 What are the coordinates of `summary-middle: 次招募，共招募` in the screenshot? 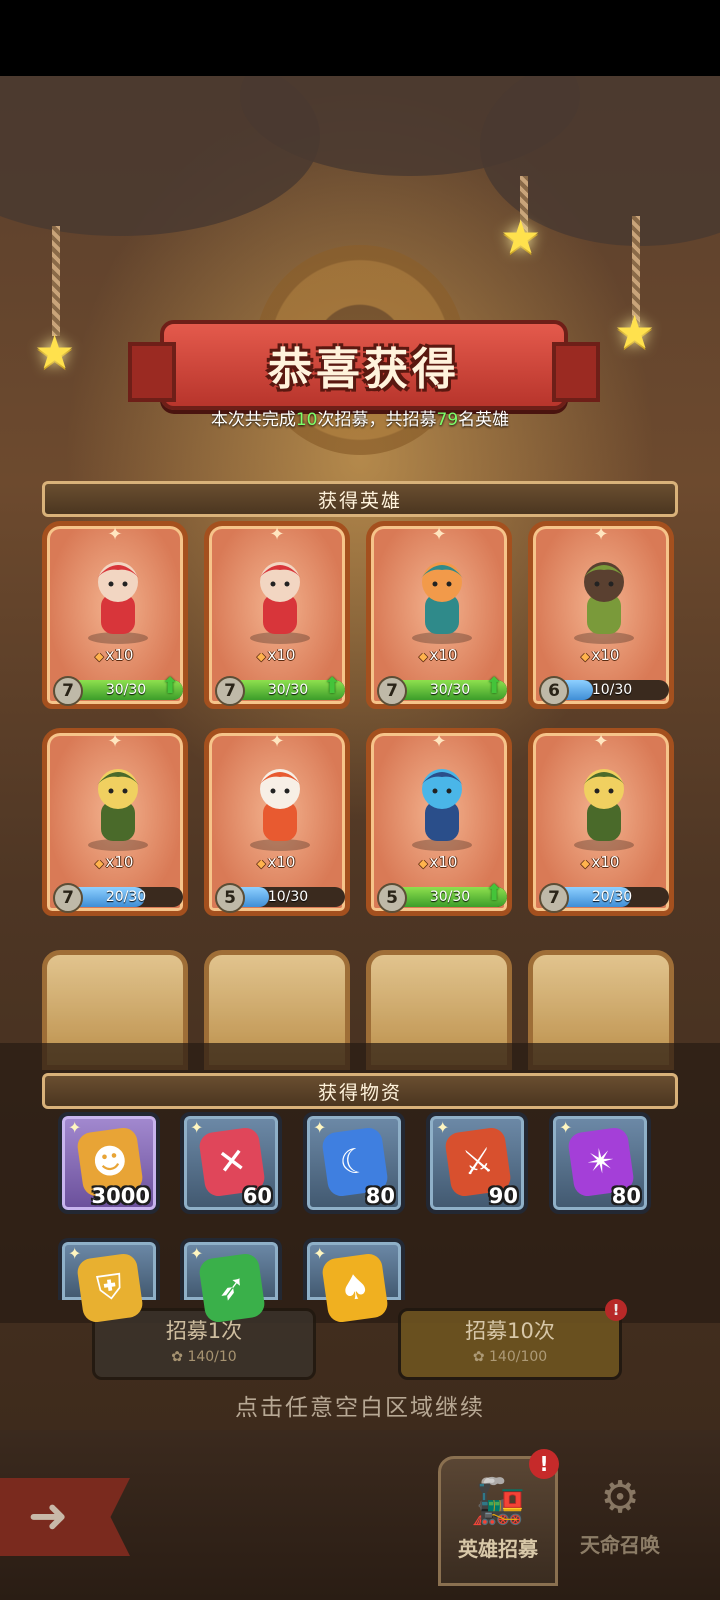 It's located at (377, 420).